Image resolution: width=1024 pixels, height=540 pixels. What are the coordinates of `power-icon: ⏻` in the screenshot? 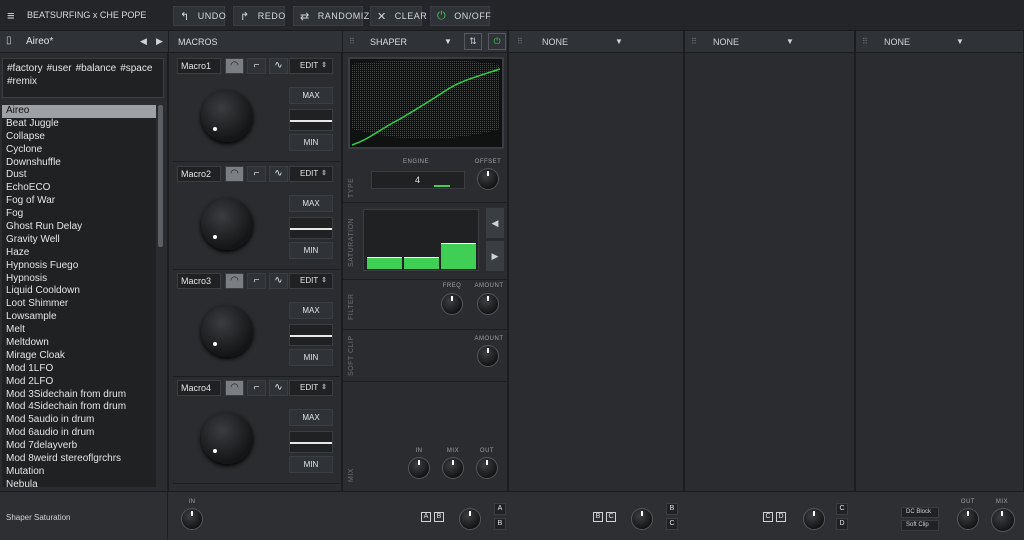 It's located at (497, 41).